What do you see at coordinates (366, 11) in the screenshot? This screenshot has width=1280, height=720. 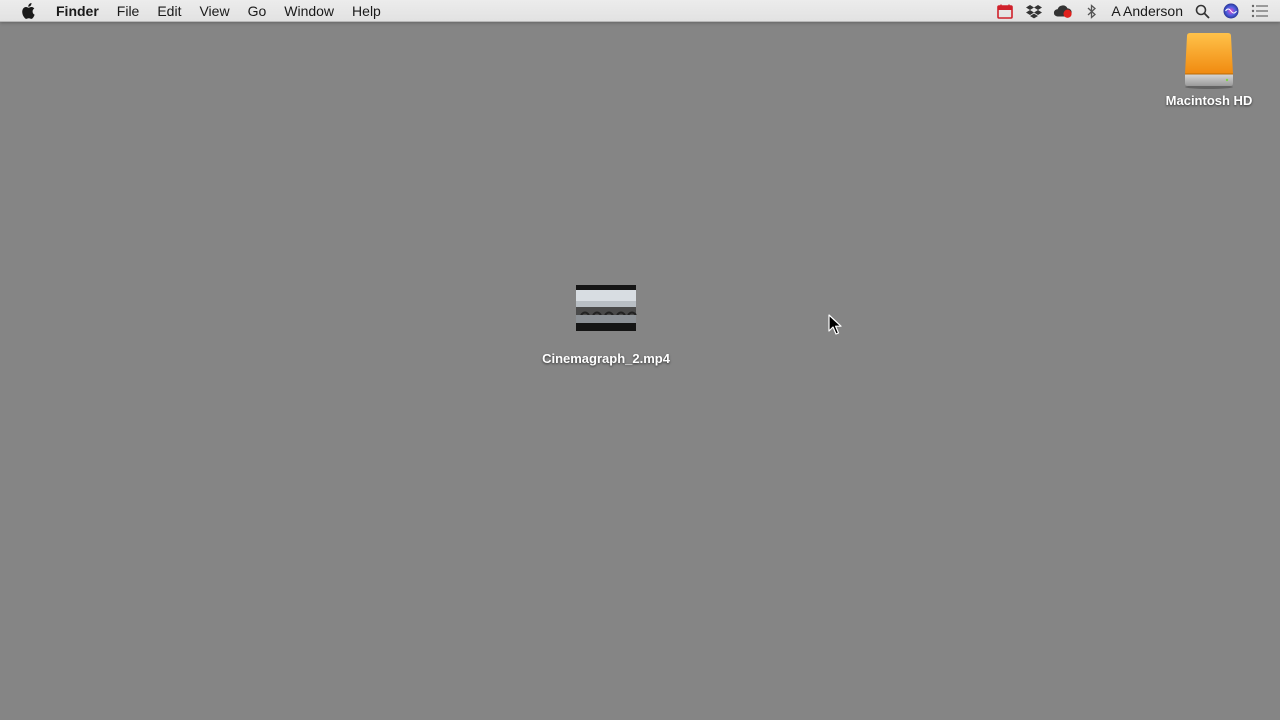 I see `menu-help: Help` at bounding box center [366, 11].